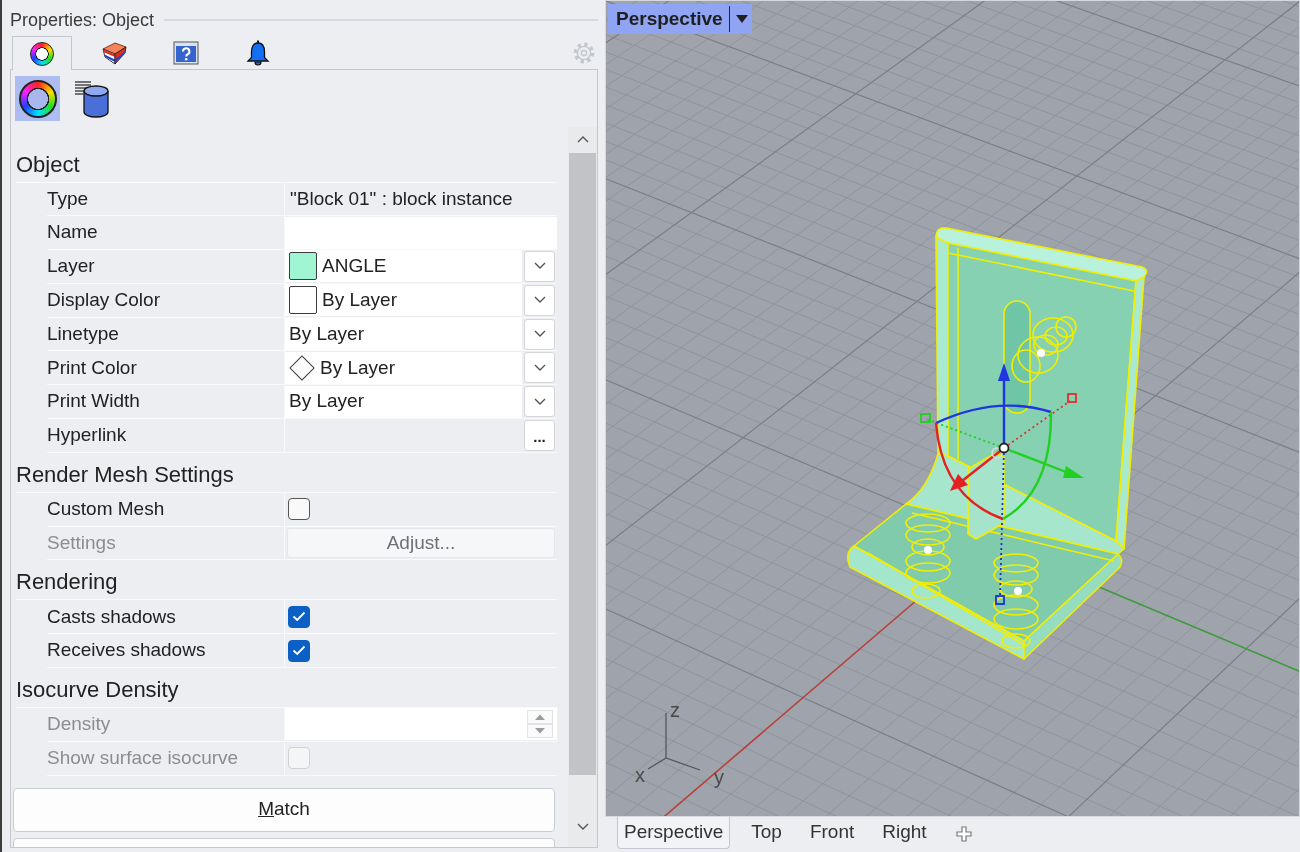  What do you see at coordinates (71, 266) in the screenshot?
I see `property-label: Layer` at bounding box center [71, 266].